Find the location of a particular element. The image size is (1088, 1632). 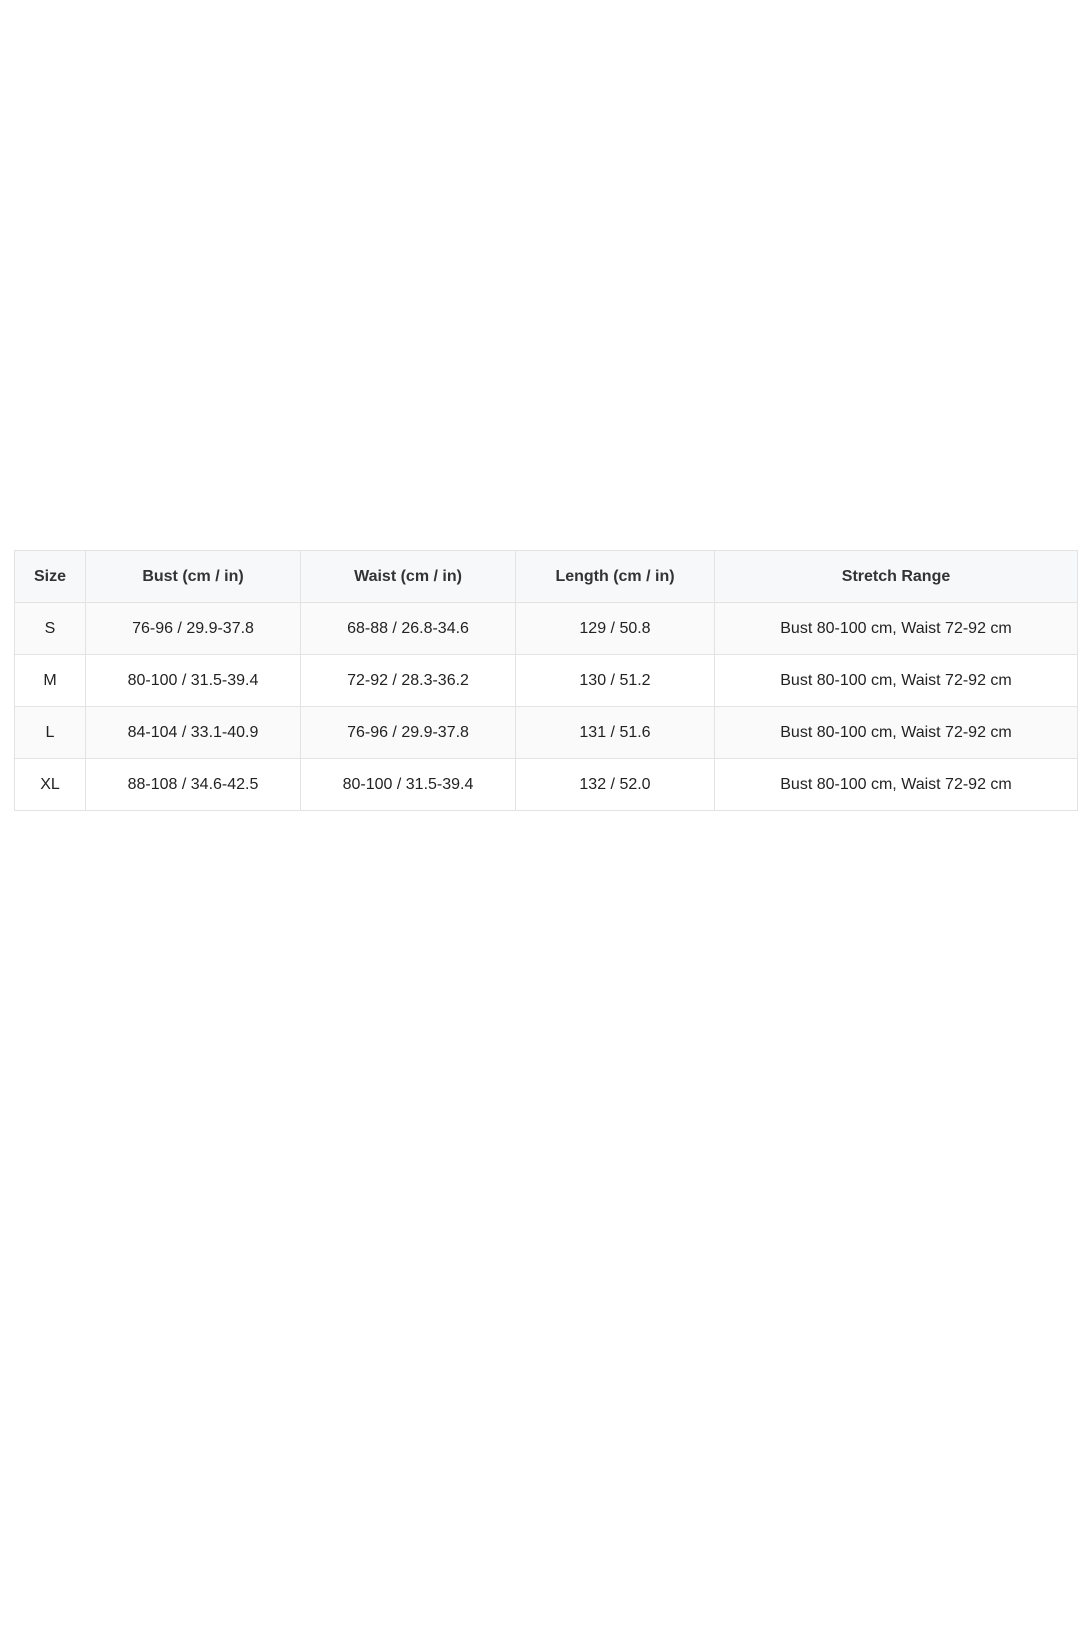

header-waist: Waist (cm / in) is located at coordinates (408, 576).